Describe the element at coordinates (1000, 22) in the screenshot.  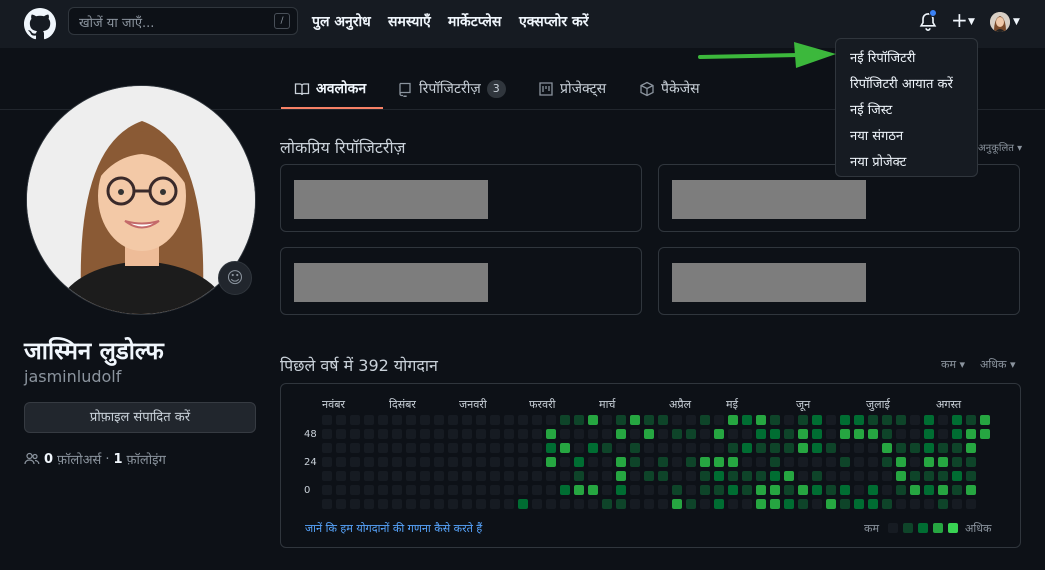
I see `header-avatar` at that location.